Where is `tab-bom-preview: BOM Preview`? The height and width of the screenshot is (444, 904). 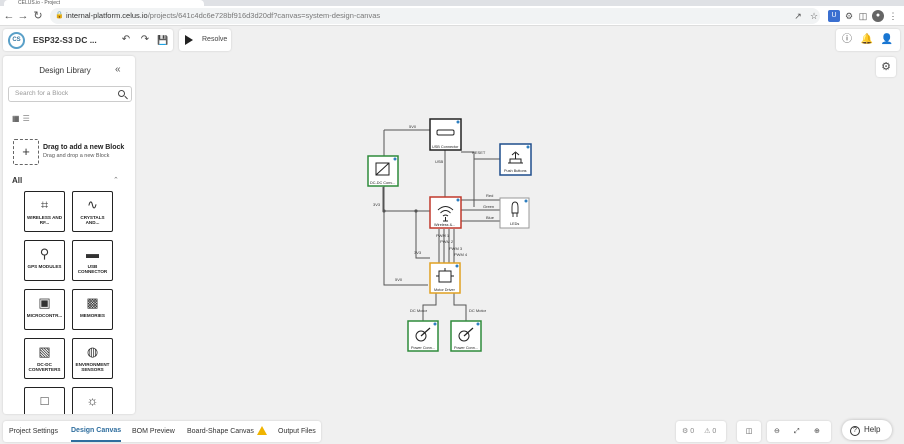
tab-bom-preview: BOM Preview is located at coordinates (153, 431).